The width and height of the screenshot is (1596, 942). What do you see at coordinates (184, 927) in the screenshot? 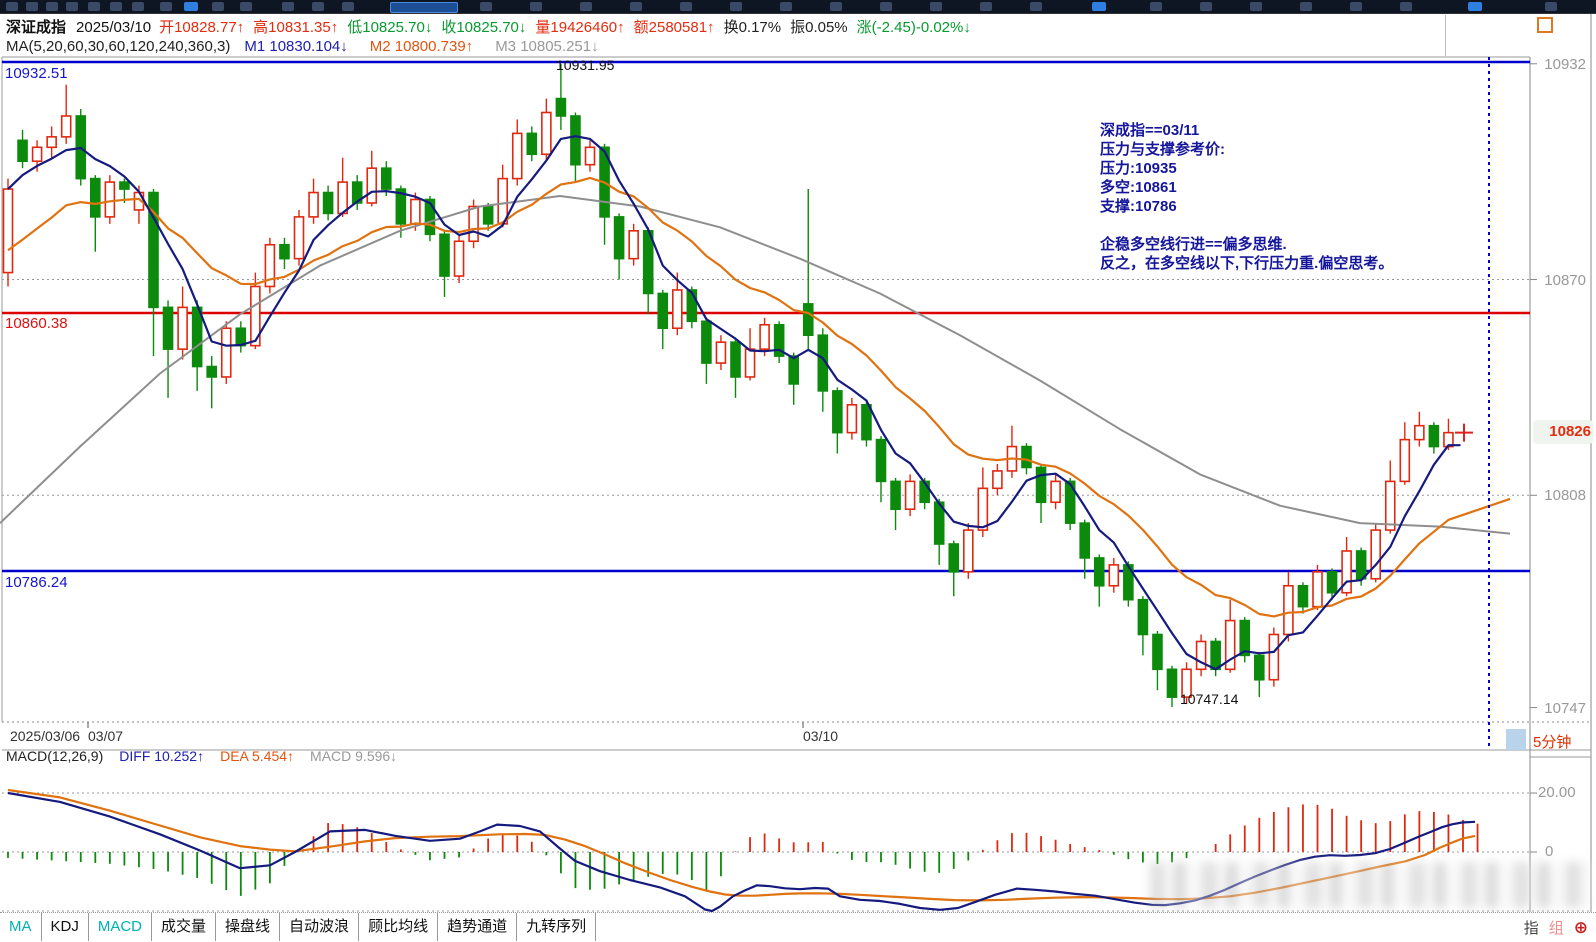
I see `tab-成交量: 成交量` at bounding box center [184, 927].